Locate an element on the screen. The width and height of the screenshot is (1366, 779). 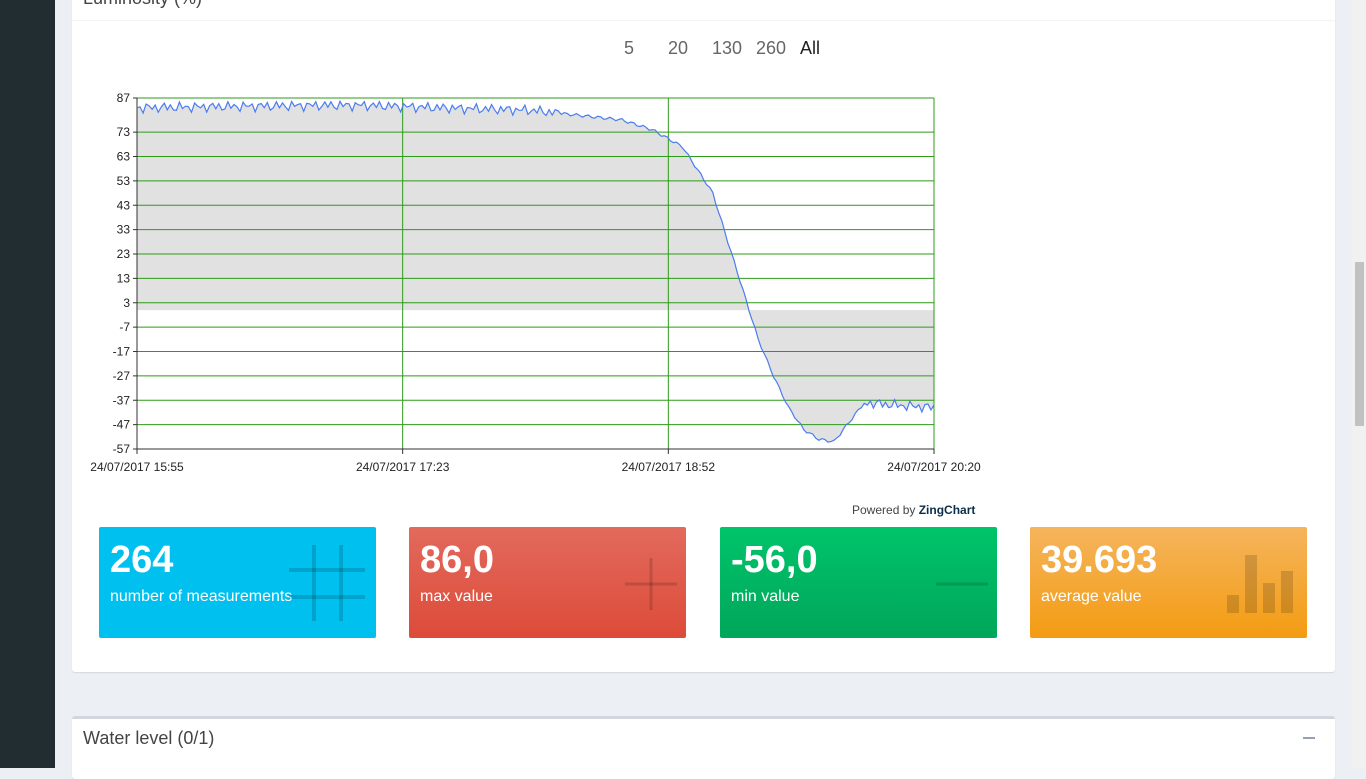
stat-average-label: average value is located at coordinates (1091, 596).